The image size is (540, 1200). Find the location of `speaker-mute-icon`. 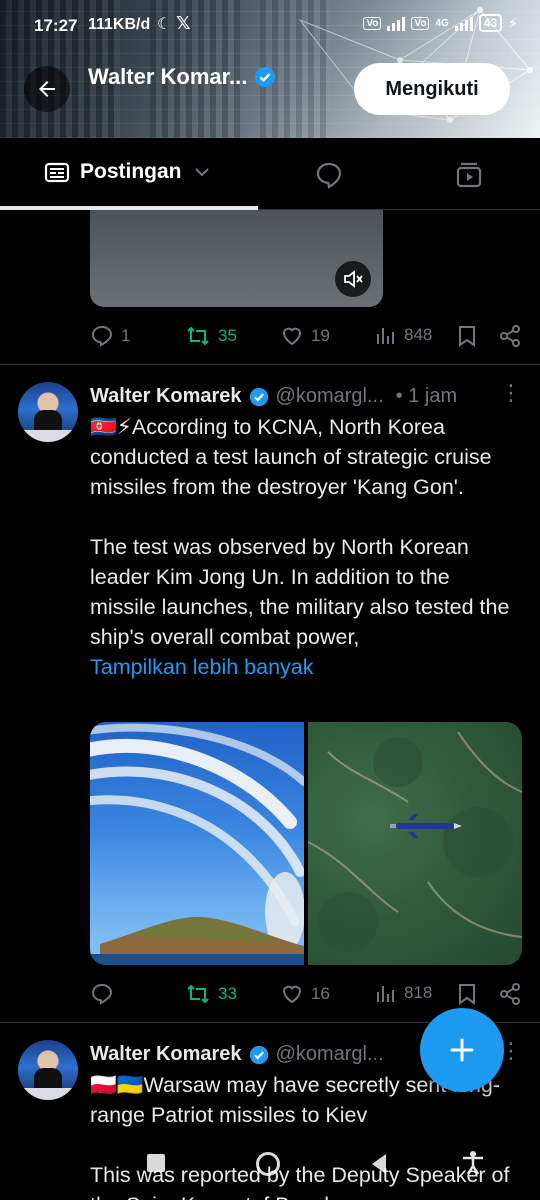

speaker-mute-icon is located at coordinates (353, 279).